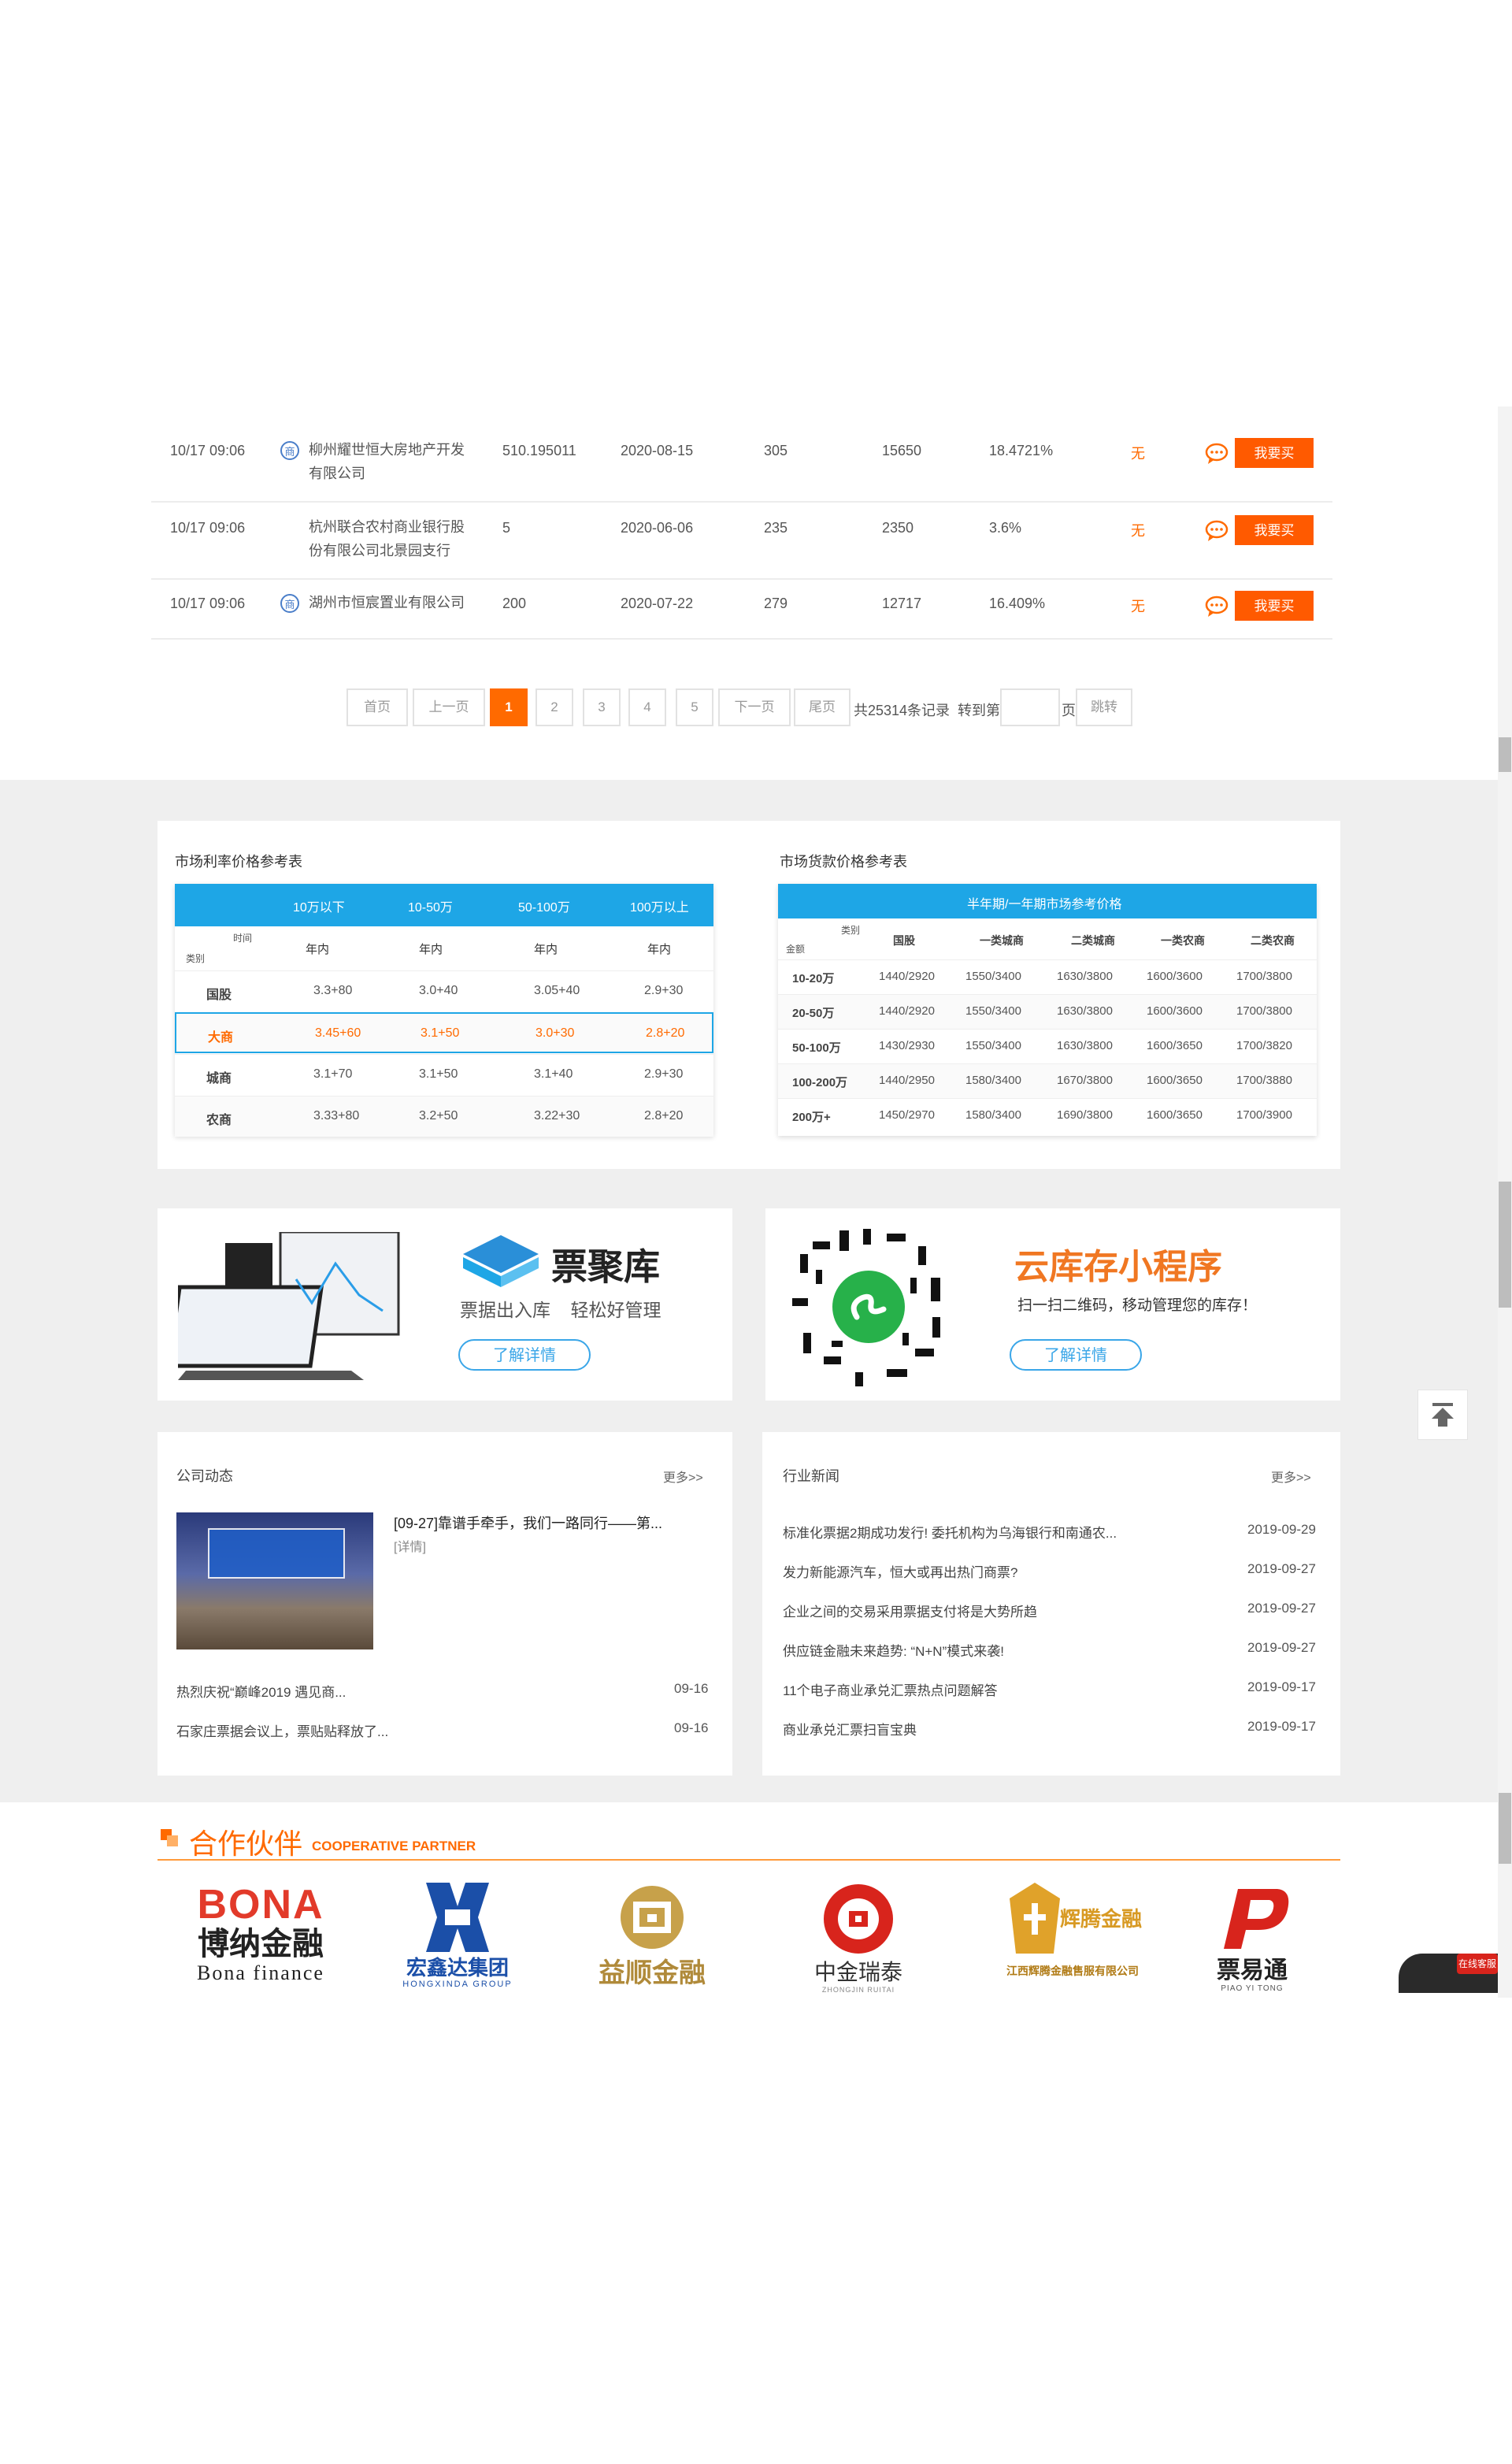  What do you see at coordinates (822, 707) in the screenshot?
I see `last-page-button: 尾页` at bounding box center [822, 707].